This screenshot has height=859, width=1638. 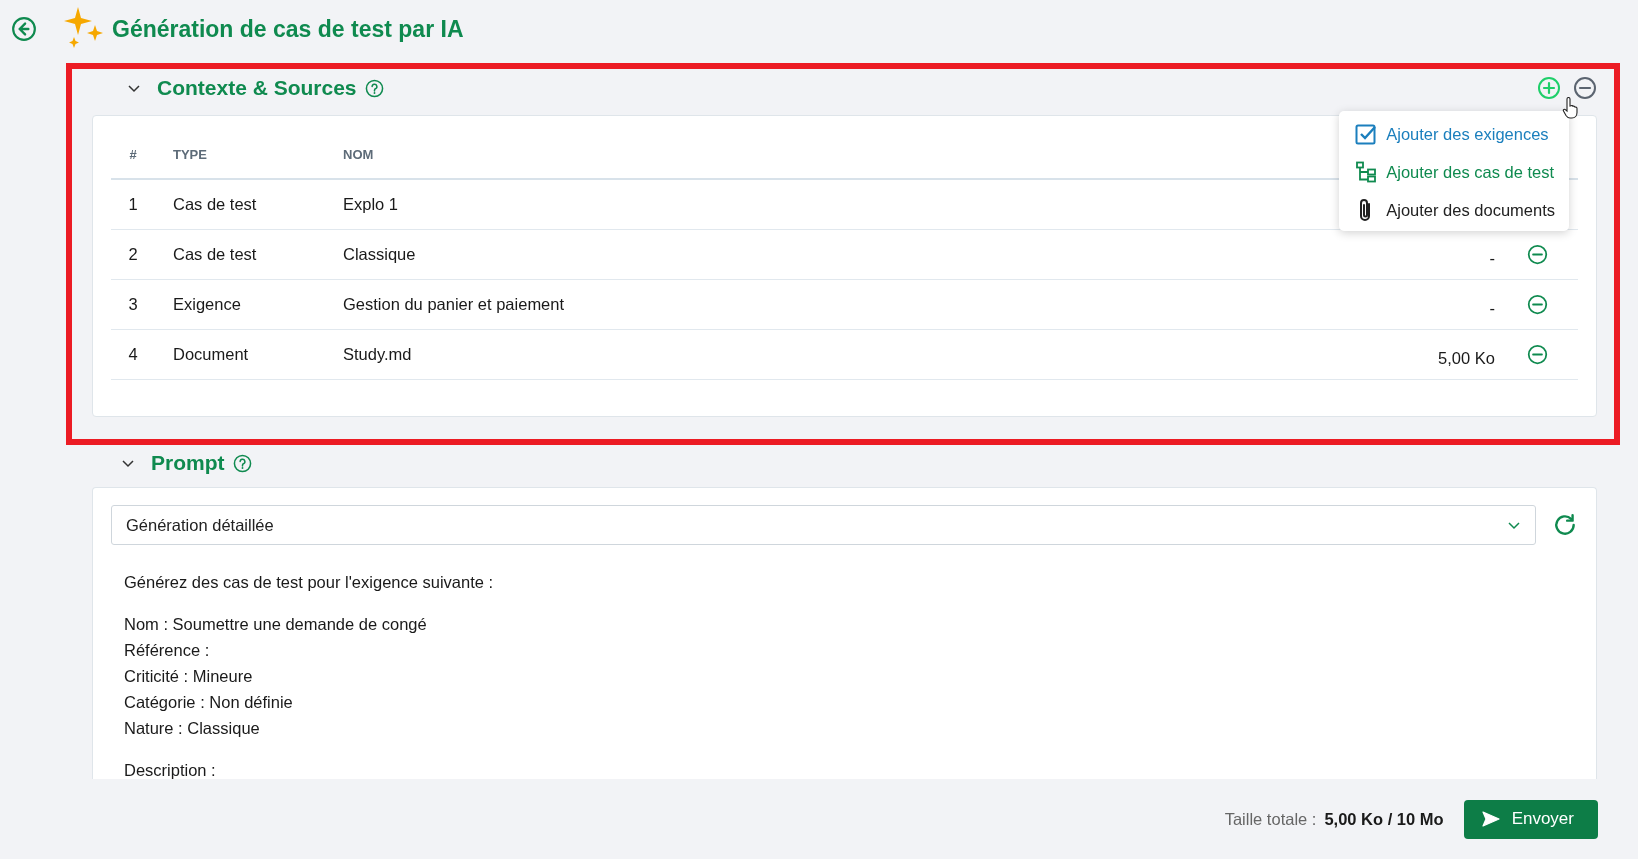 What do you see at coordinates (288, 29) in the screenshot?
I see `page-title: Génération de cas de test par IA` at bounding box center [288, 29].